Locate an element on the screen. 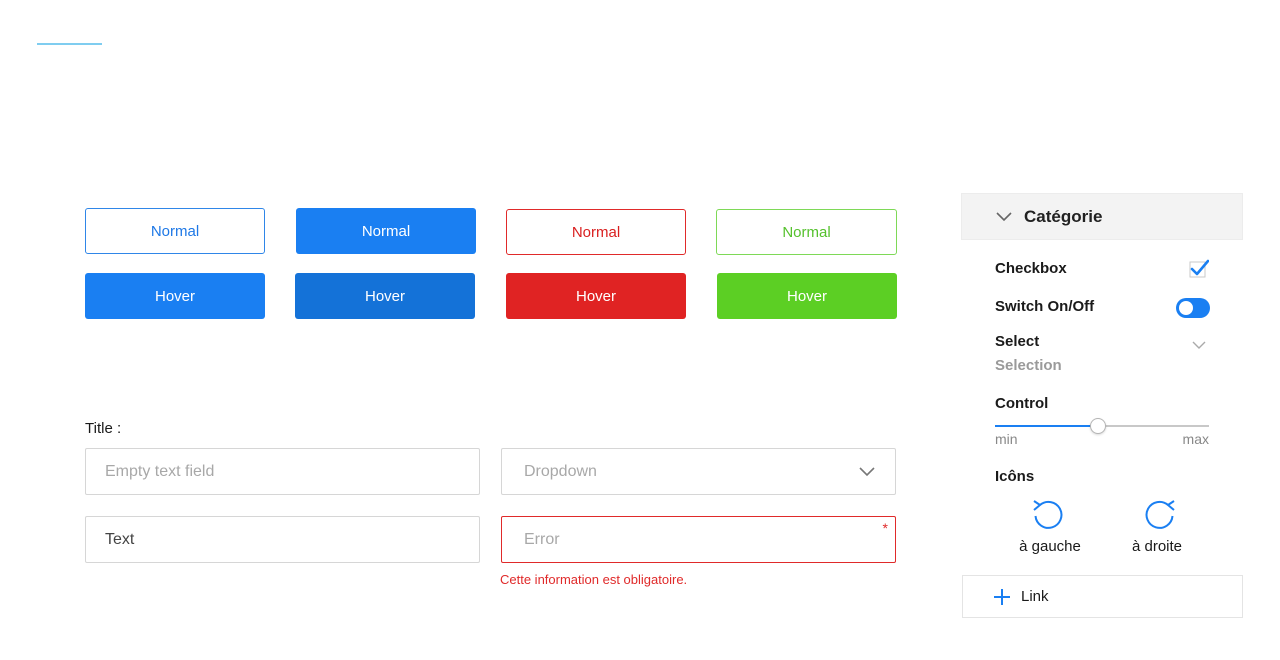  hover-blue-button: Hover is located at coordinates (175, 296).